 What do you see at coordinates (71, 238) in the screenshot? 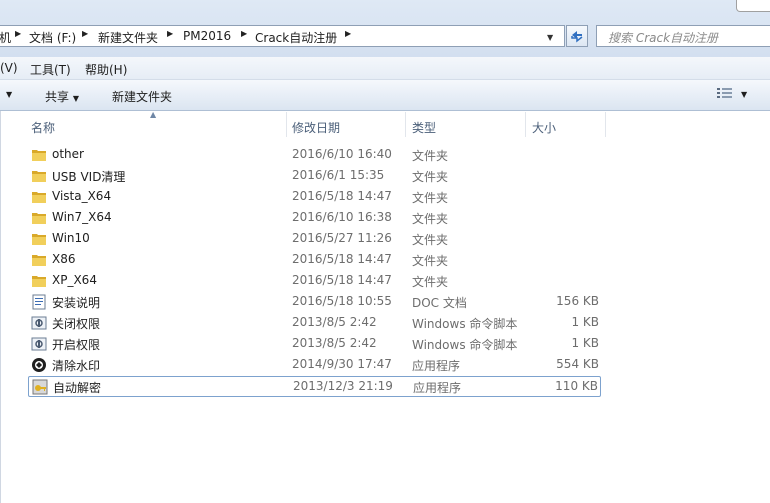
I see `file-name: Win10` at bounding box center [71, 238].